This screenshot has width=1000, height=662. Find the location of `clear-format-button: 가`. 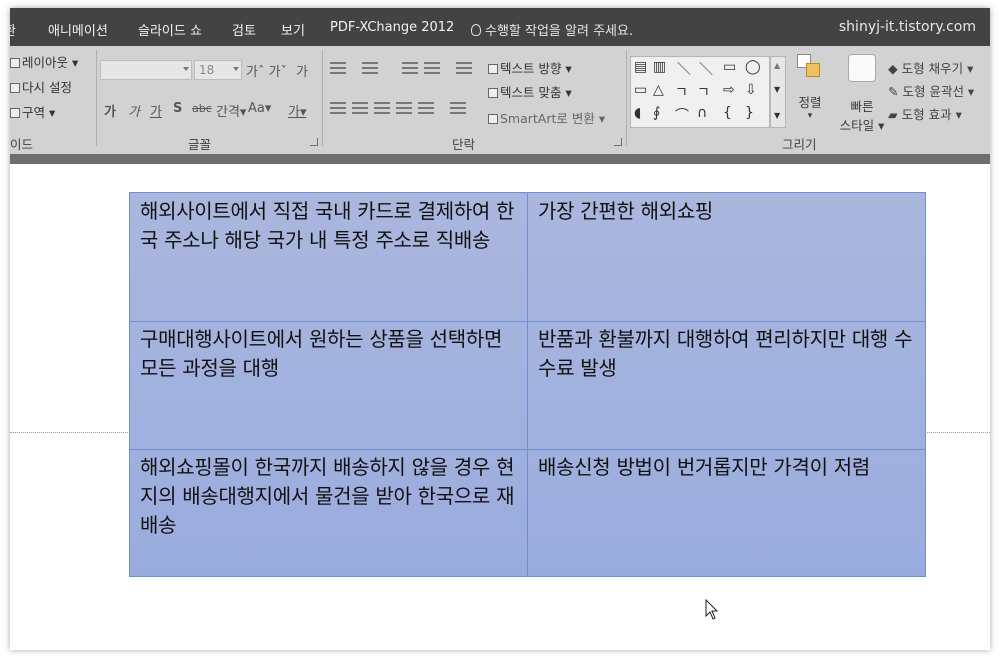

clear-format-button: 가 is located at coordinates (302, 70).